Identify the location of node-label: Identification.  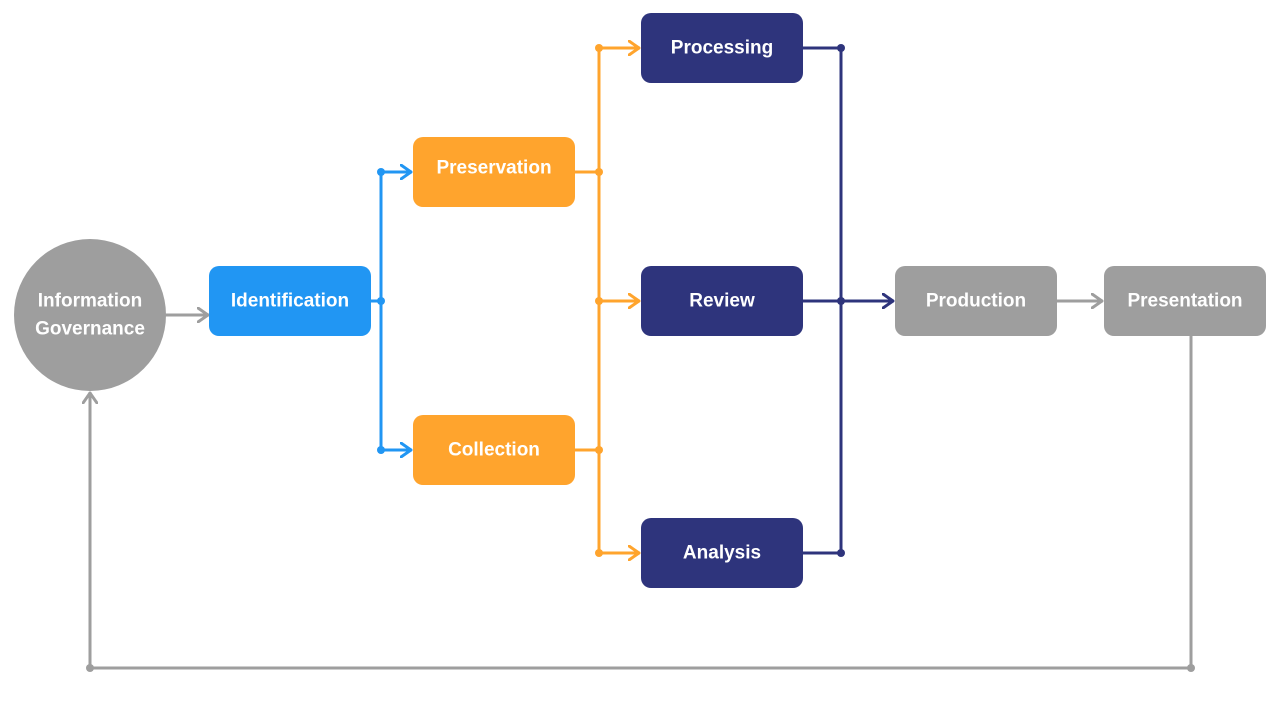
(290, 301).